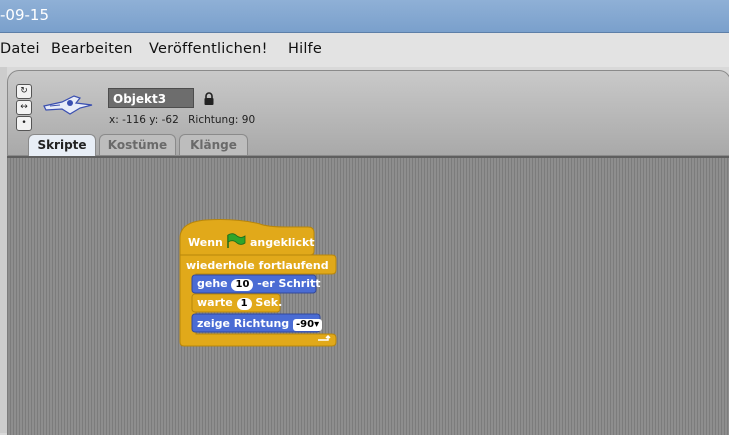 Image resolution: width=729 pixels, height=435 pixels. I want to click on sprite-thumbnail, so click(68, 105).